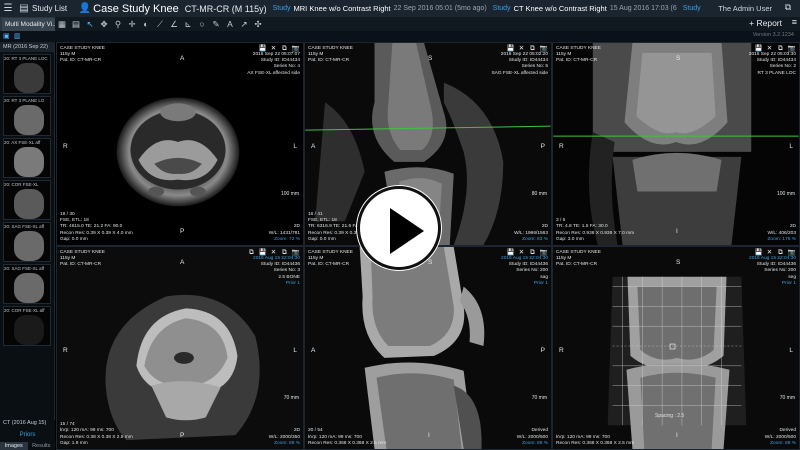 Image resolution: width=800 pixels, height=450 pixels. I want to click on scale-bar-label: 100 mm, so click(289, 194).